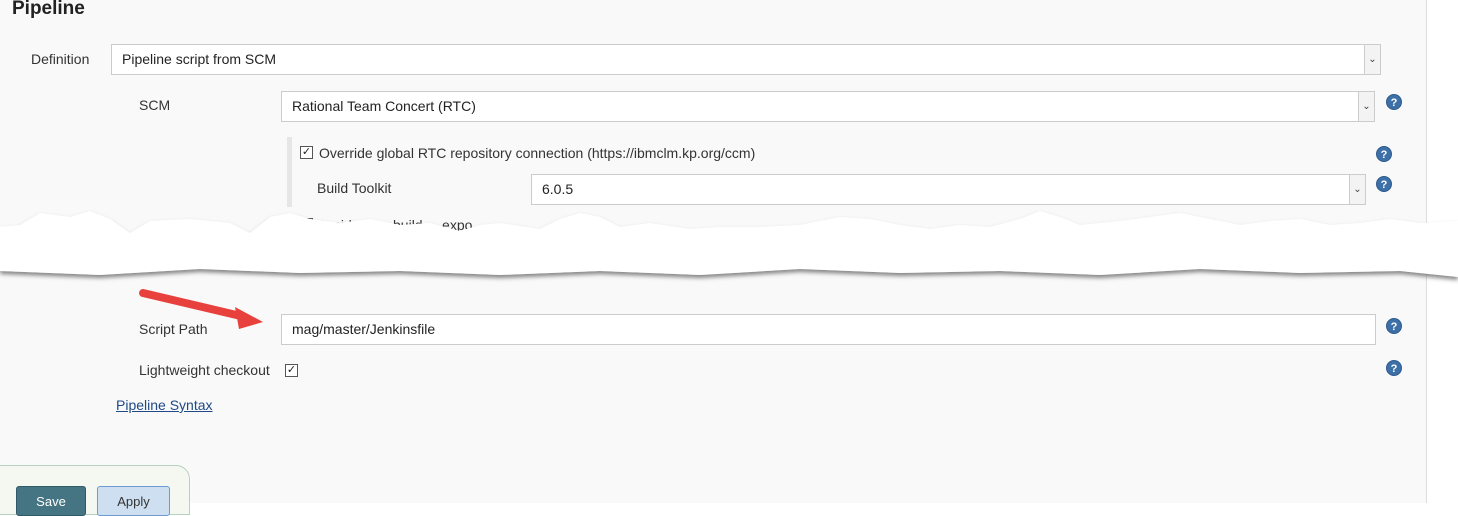 This screenshot has height=516, width=1458. Describe the element at coordinates (306, 152) in the screenshot. I see `override-checkbox: ✓` at that location.